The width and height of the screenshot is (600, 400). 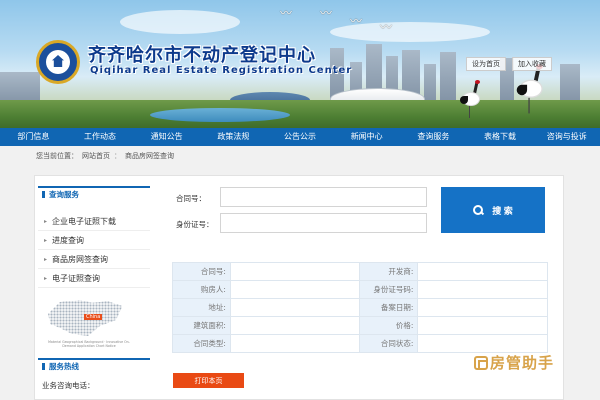 I want to click on watermark-text: 房管助手, so click(x=522, y=363).